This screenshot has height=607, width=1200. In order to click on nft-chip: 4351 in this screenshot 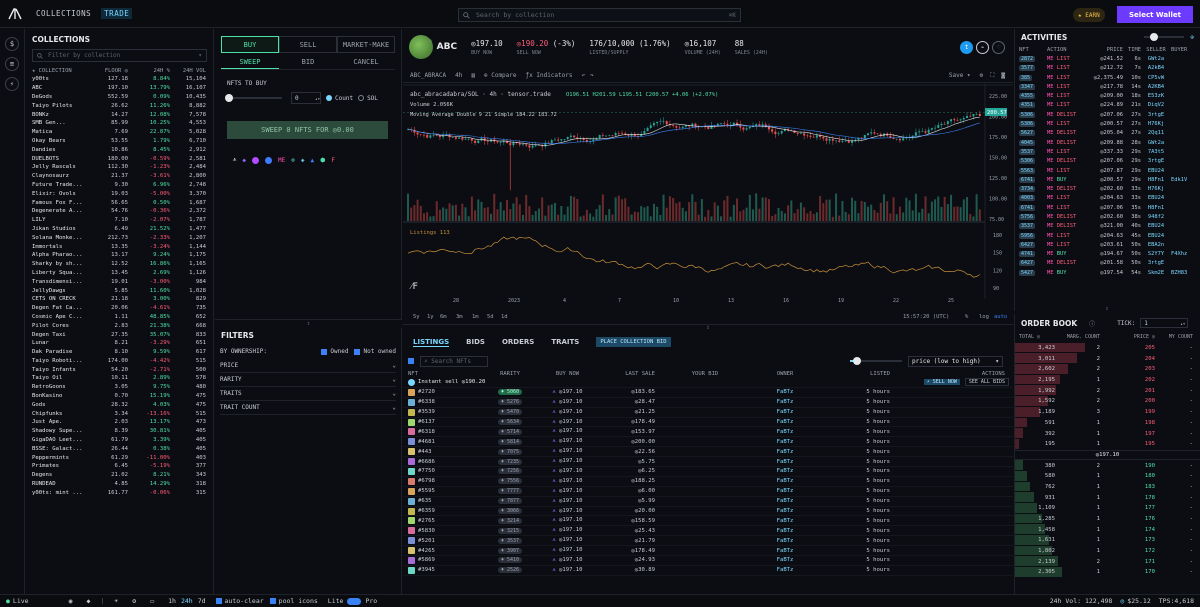, I will do `click(1027, 105)`.